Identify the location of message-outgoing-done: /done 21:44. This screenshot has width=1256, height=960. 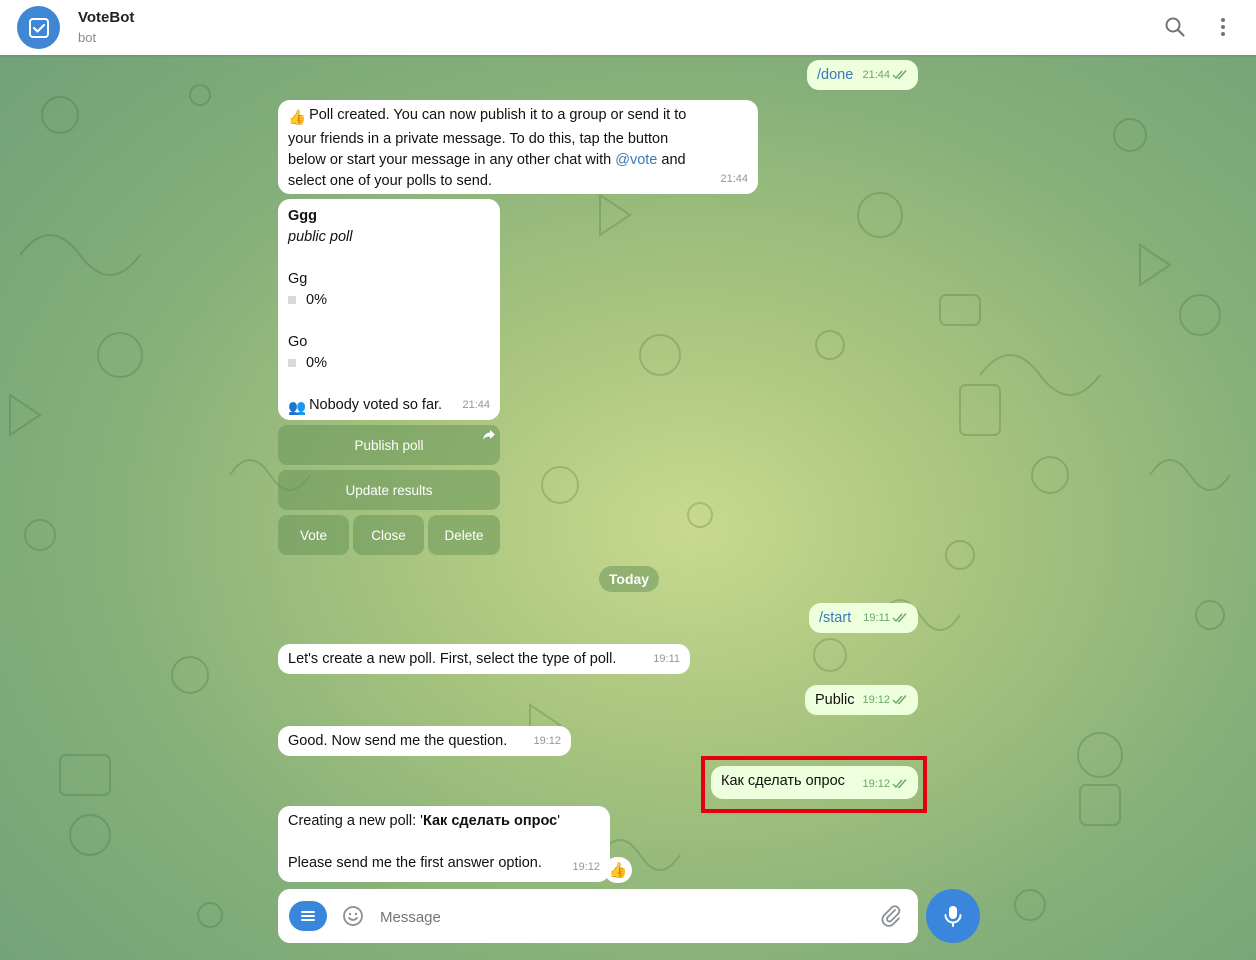
(862, 75).